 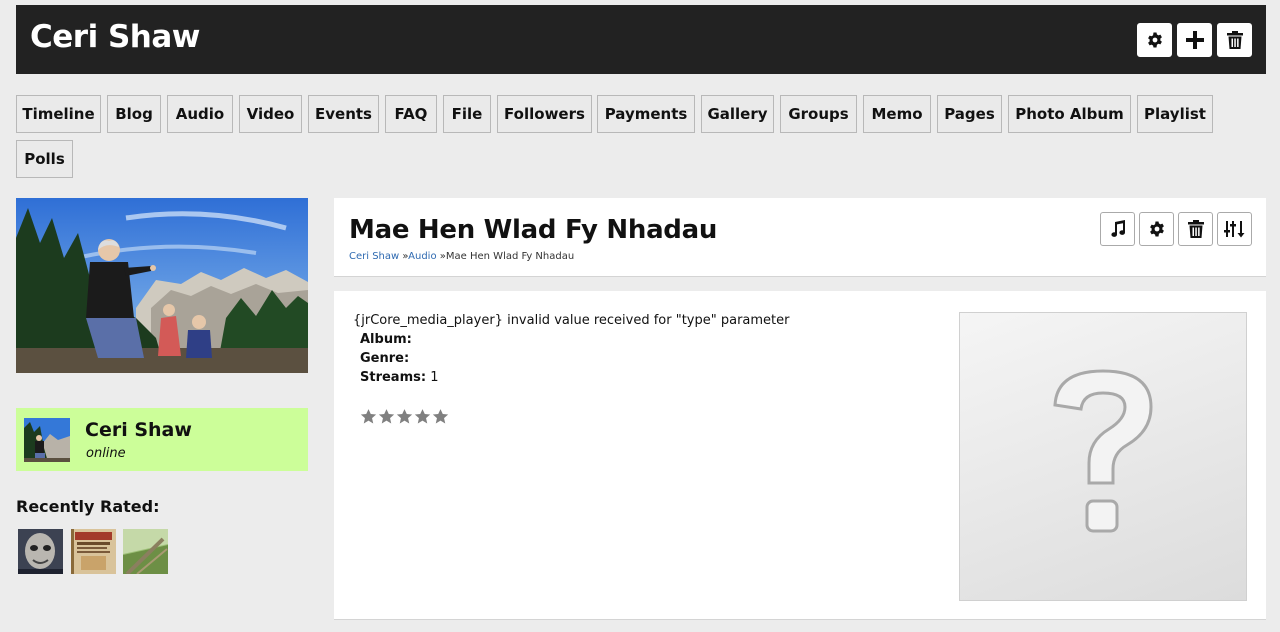 I want to click on tab-polls: Polls, so click(x=44, y=159).